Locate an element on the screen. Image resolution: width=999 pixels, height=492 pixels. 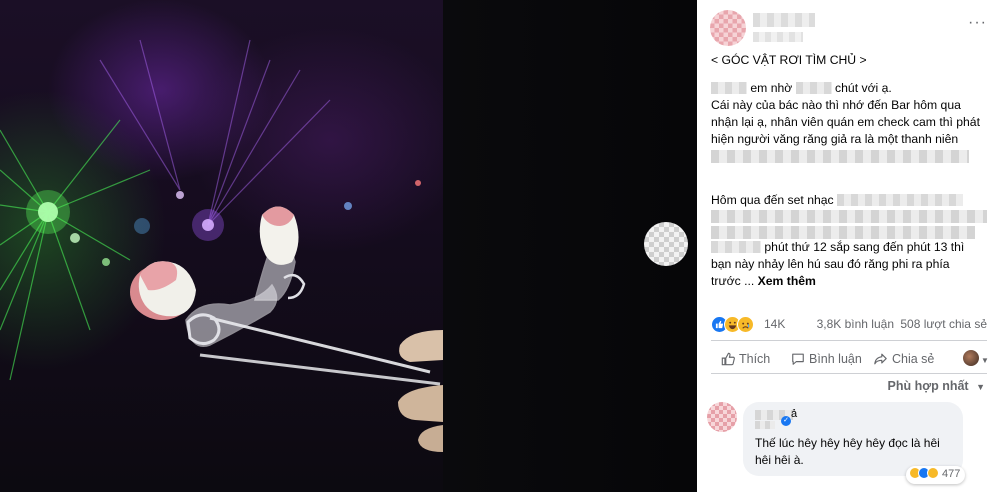
share-button: Chia sẻ is located at coordinates (903, 360).